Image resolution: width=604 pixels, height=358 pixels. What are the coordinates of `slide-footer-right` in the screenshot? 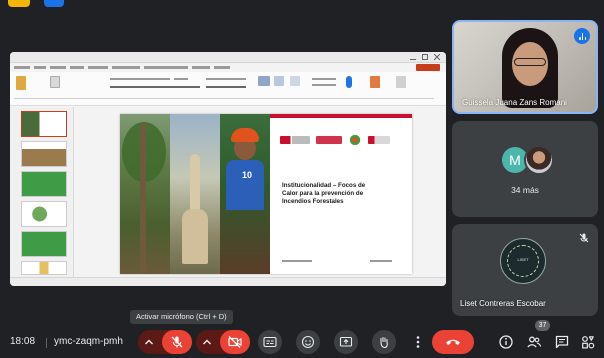 It's located at (381, 261).